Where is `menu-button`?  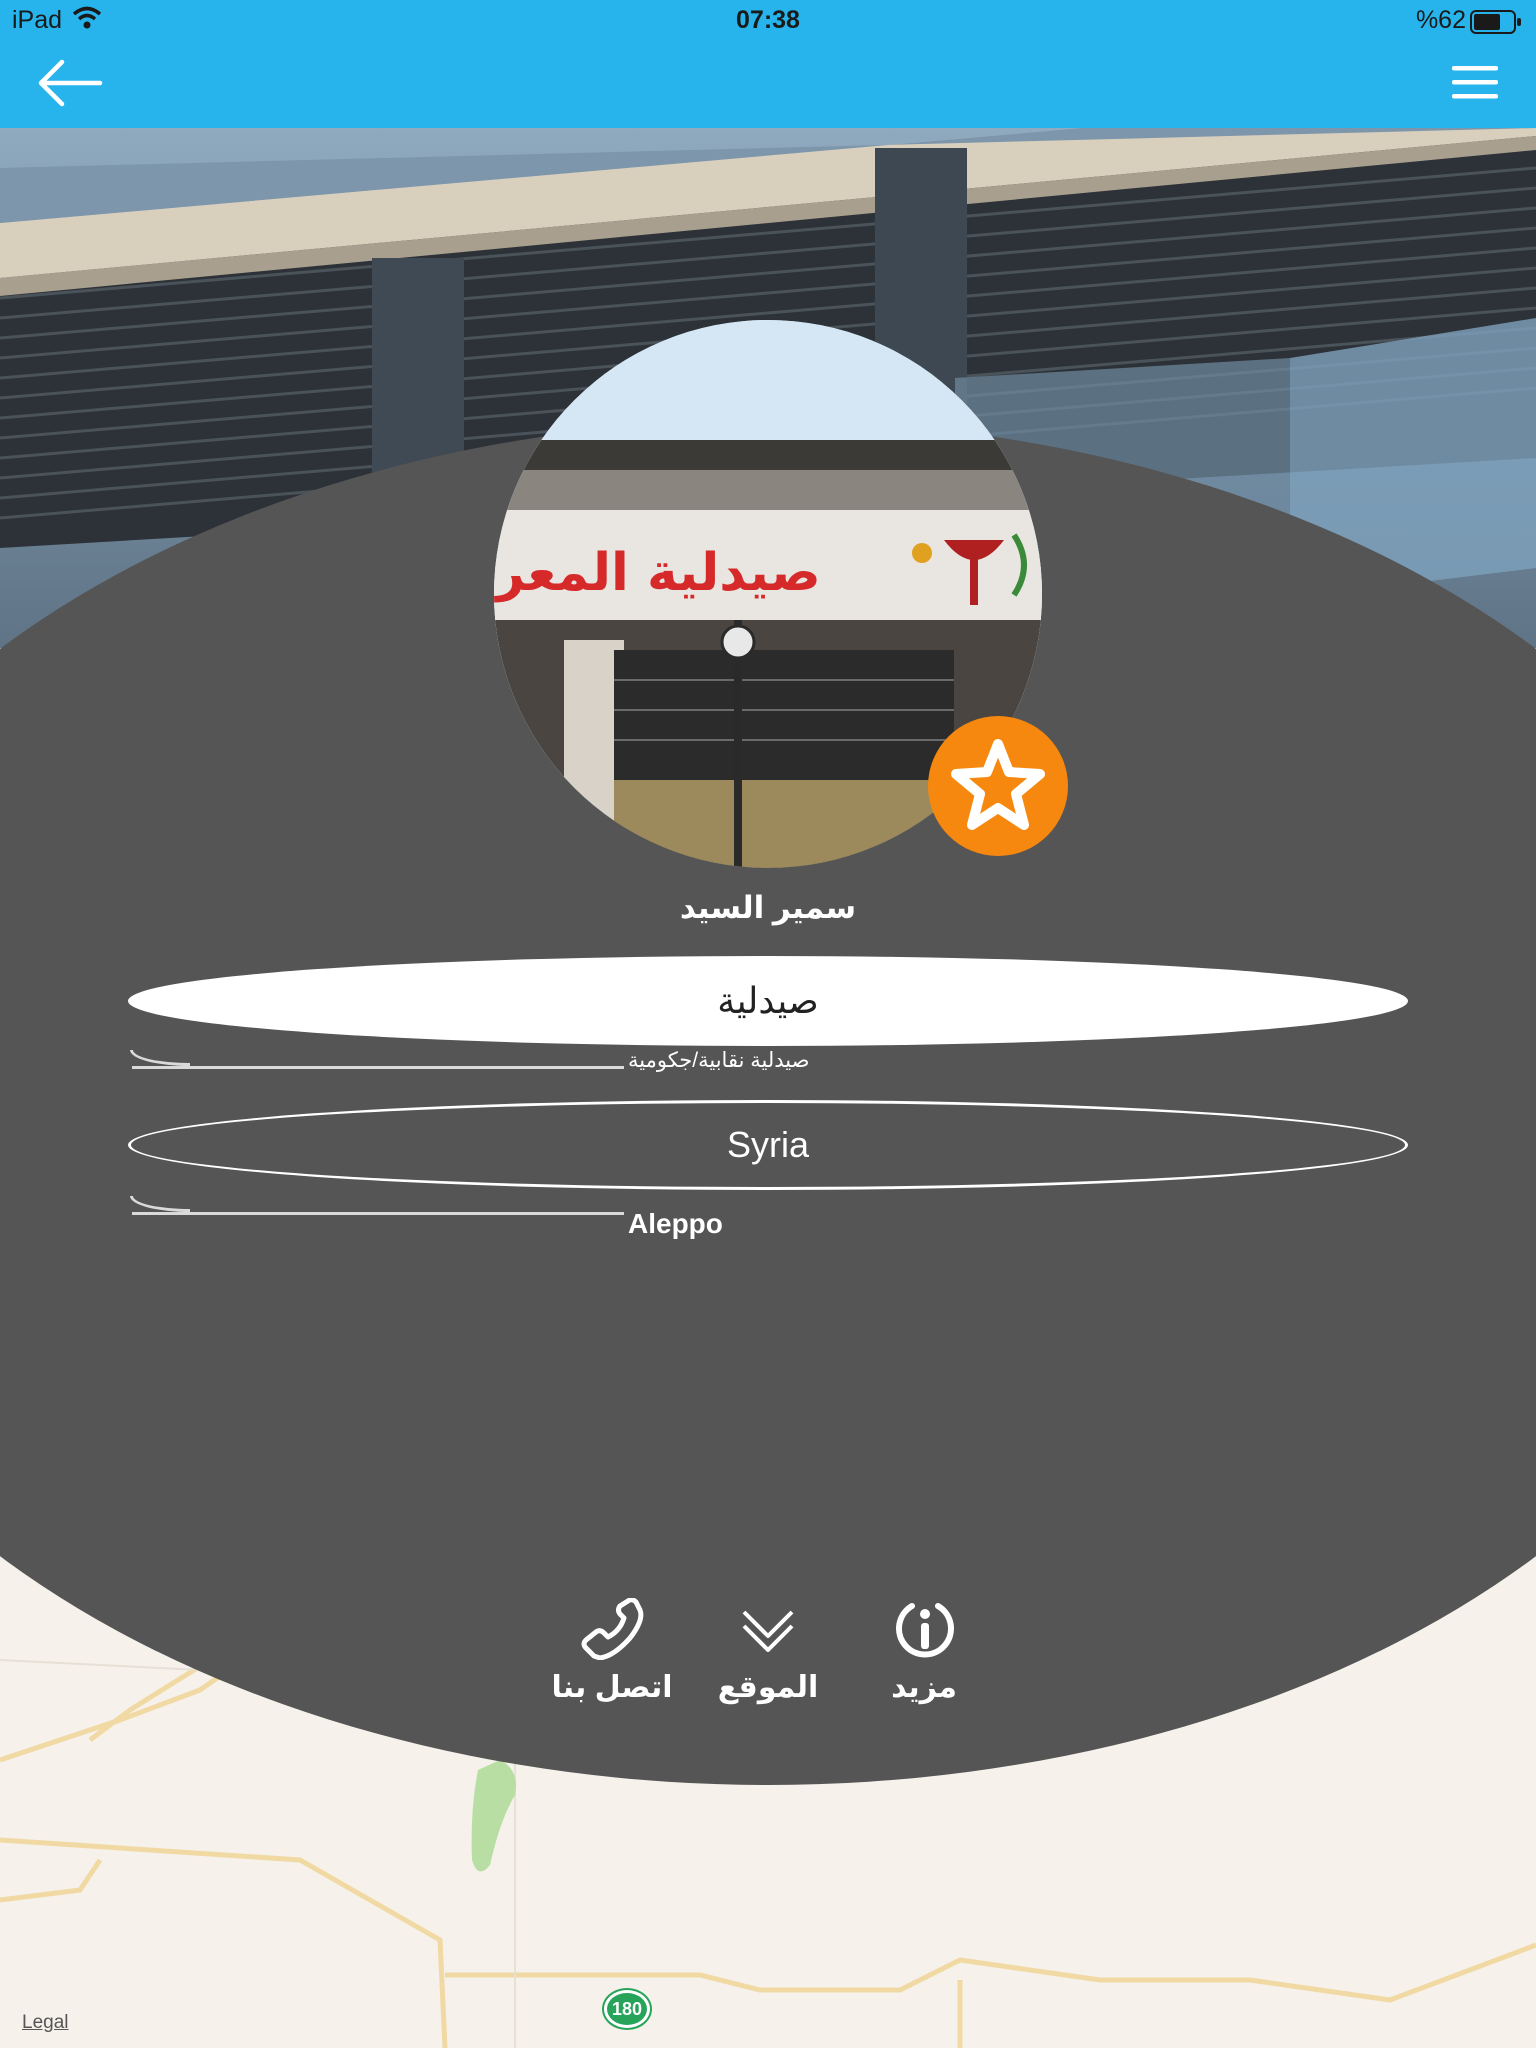 menu-button is located at coordinates (1475, 83).